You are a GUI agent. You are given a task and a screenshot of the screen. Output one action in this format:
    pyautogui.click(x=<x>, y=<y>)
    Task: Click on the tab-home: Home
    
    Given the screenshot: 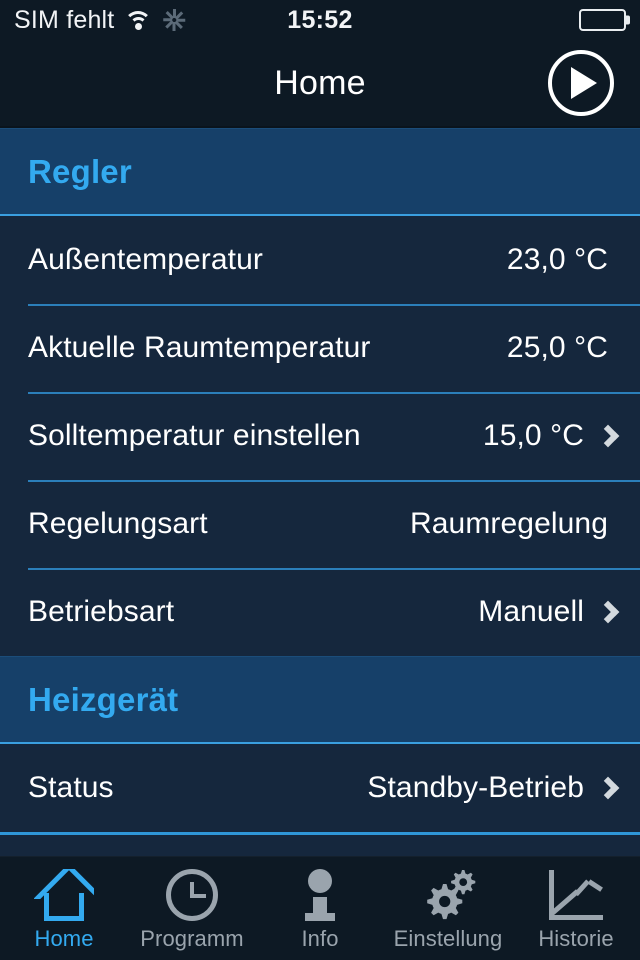 What is the action you would take?
    pyautogui.click(x=64, y=908)
    